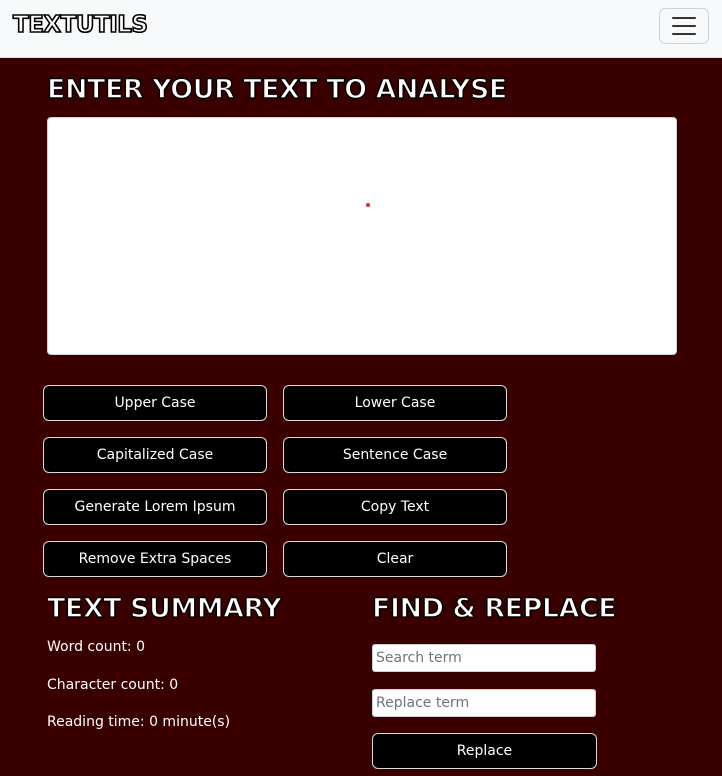 This screenshot has width=722, height=776. Describe the element at coordinates (106, 685) in the screenshot. I see `character-count-label: Character count:` at that location.